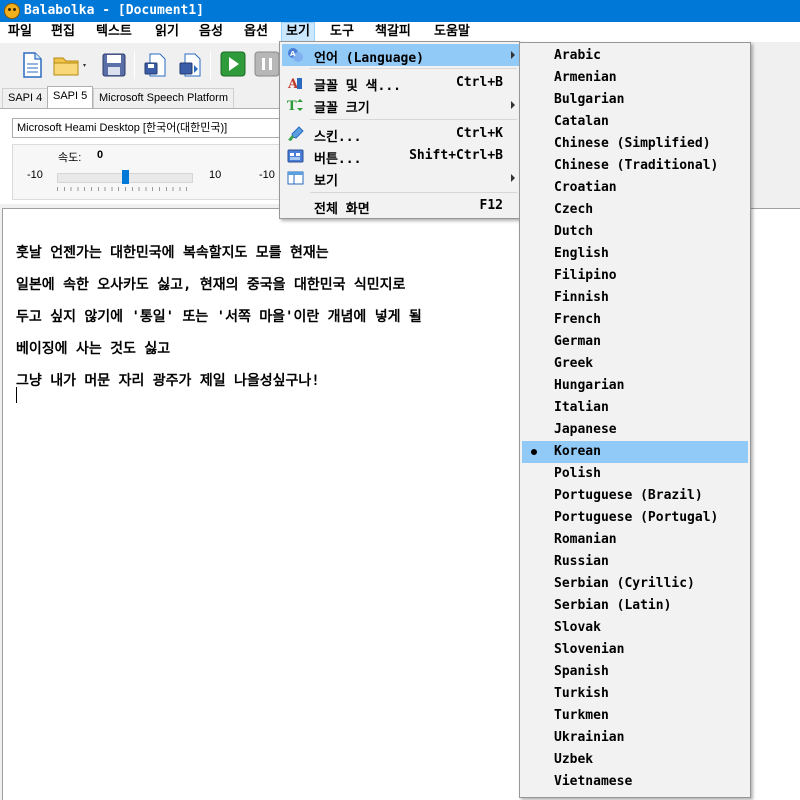 This screenshot has height=800, width=800. Describe the element at coordinates (234, 65) in the screenshot. I see `play-icon` at that location.